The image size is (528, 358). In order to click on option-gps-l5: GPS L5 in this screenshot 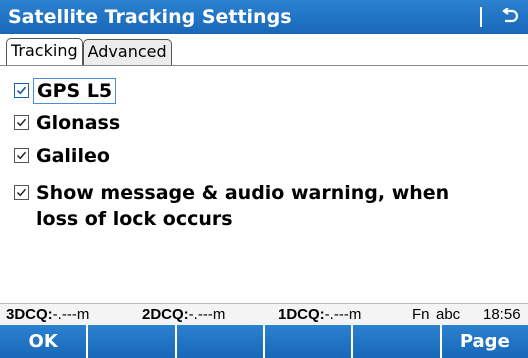, I will do `click(65, 91)`.